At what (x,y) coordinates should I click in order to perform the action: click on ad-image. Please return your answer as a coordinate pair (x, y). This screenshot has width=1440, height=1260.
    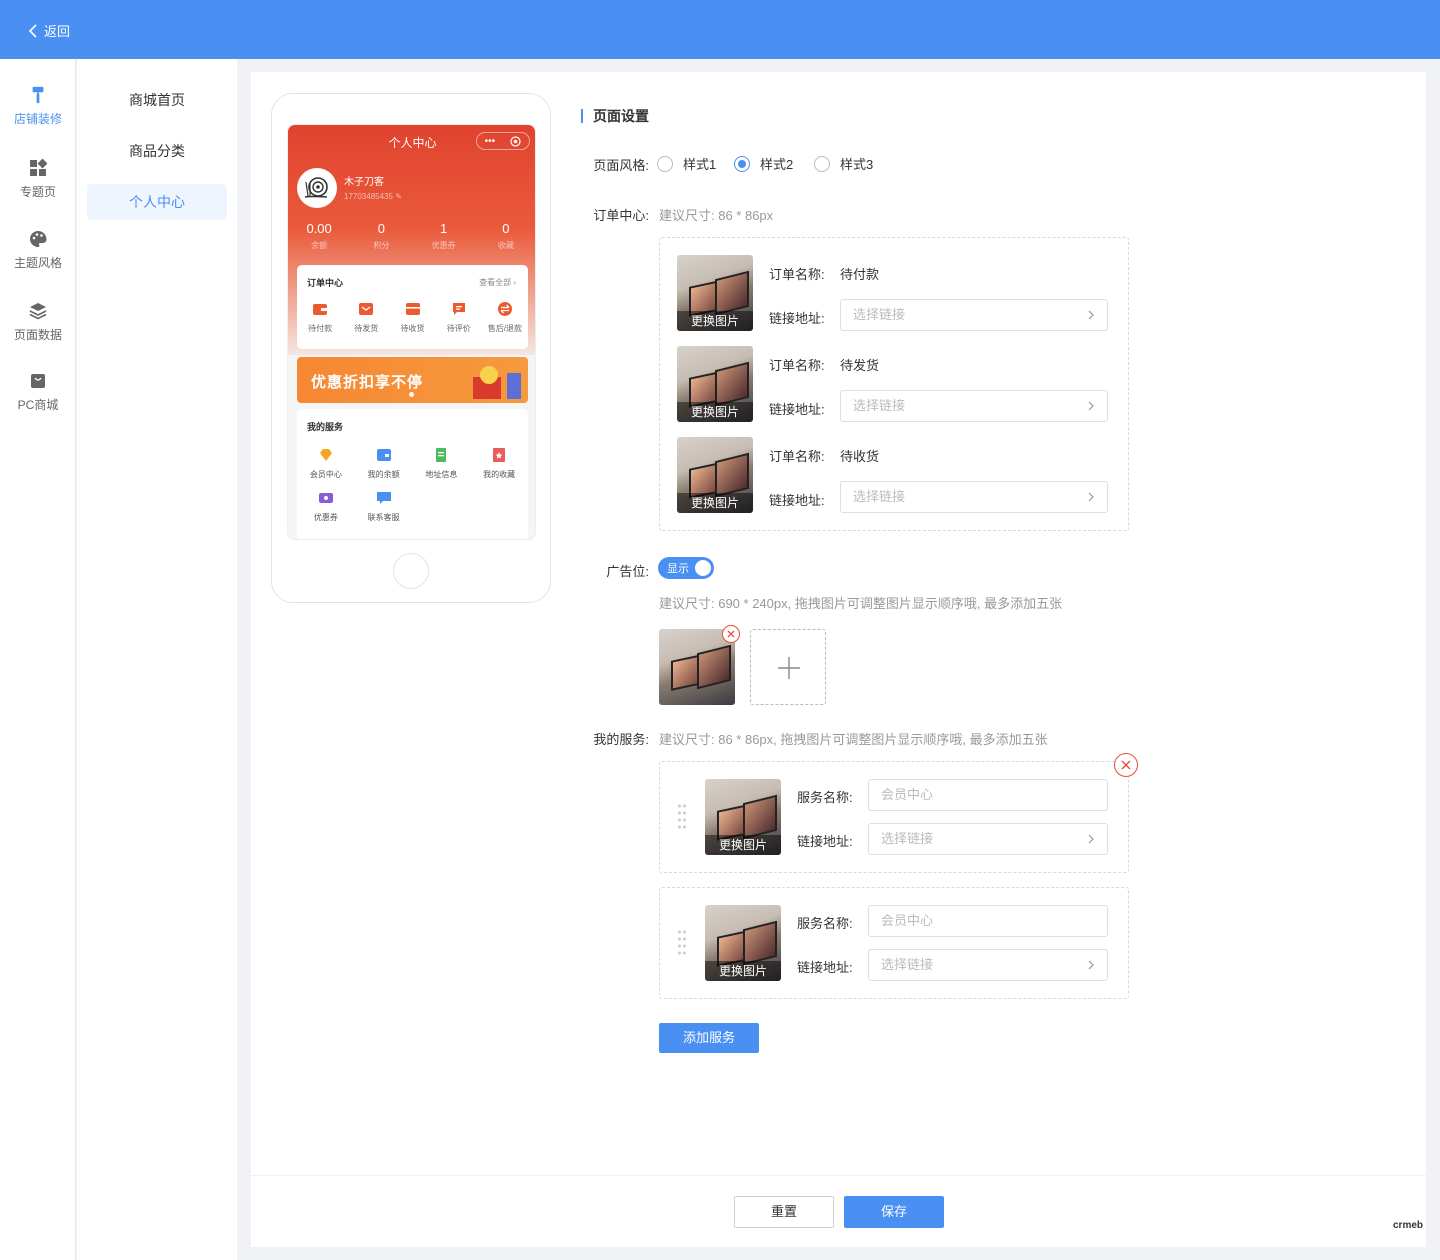
    Looking at the image, I should click on (697, 667).